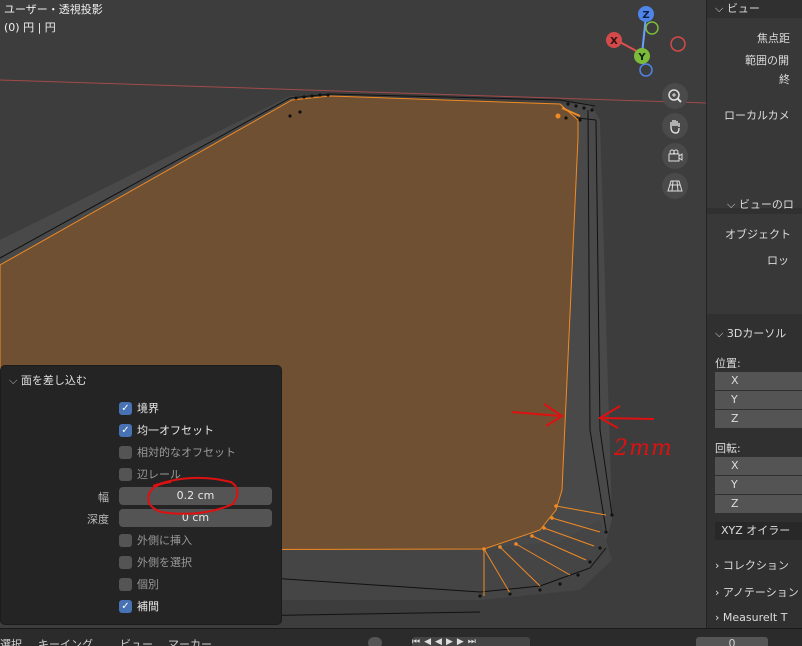  Describe the element at coordinates (641, 57) in the screenshot. I see `gizmo-y-label: Y` at that location.